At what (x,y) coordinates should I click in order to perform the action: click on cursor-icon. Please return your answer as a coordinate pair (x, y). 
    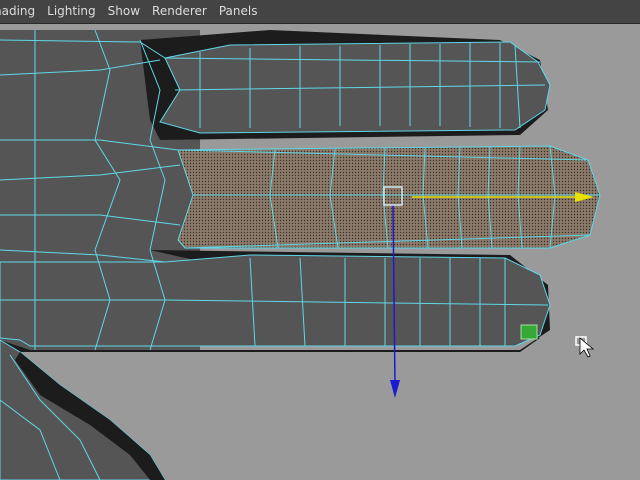
    Looking at the image, I should click on (585, 347).